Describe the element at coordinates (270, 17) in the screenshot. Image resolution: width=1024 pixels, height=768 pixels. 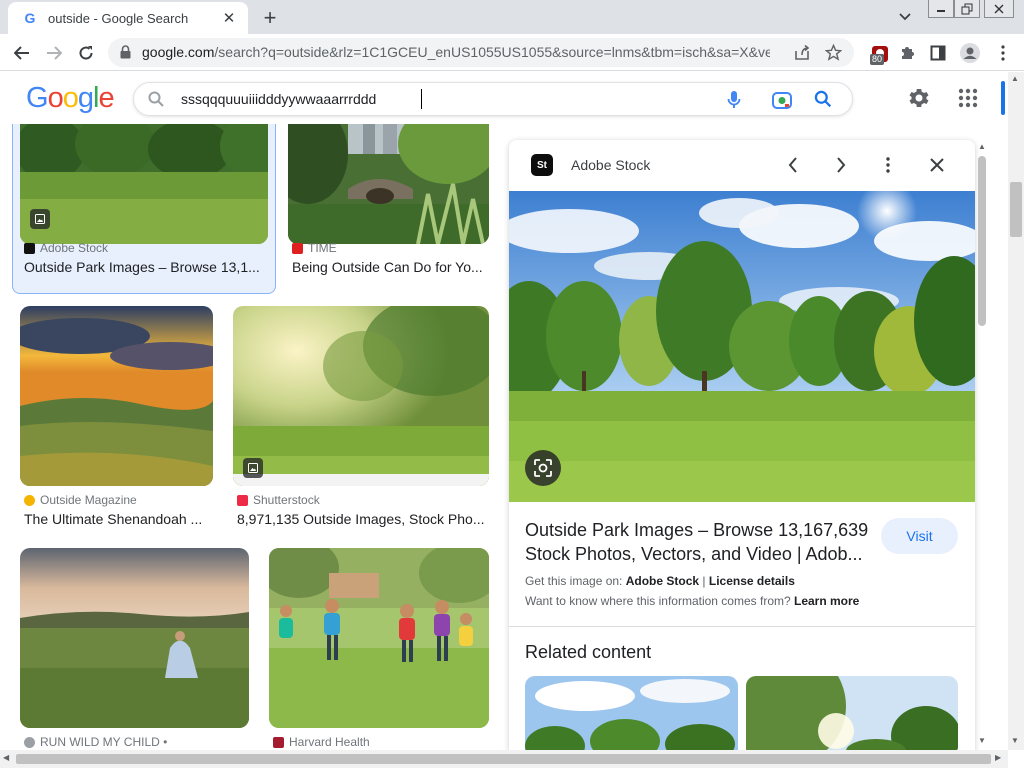
I see `new-tab-button: +` at that location.